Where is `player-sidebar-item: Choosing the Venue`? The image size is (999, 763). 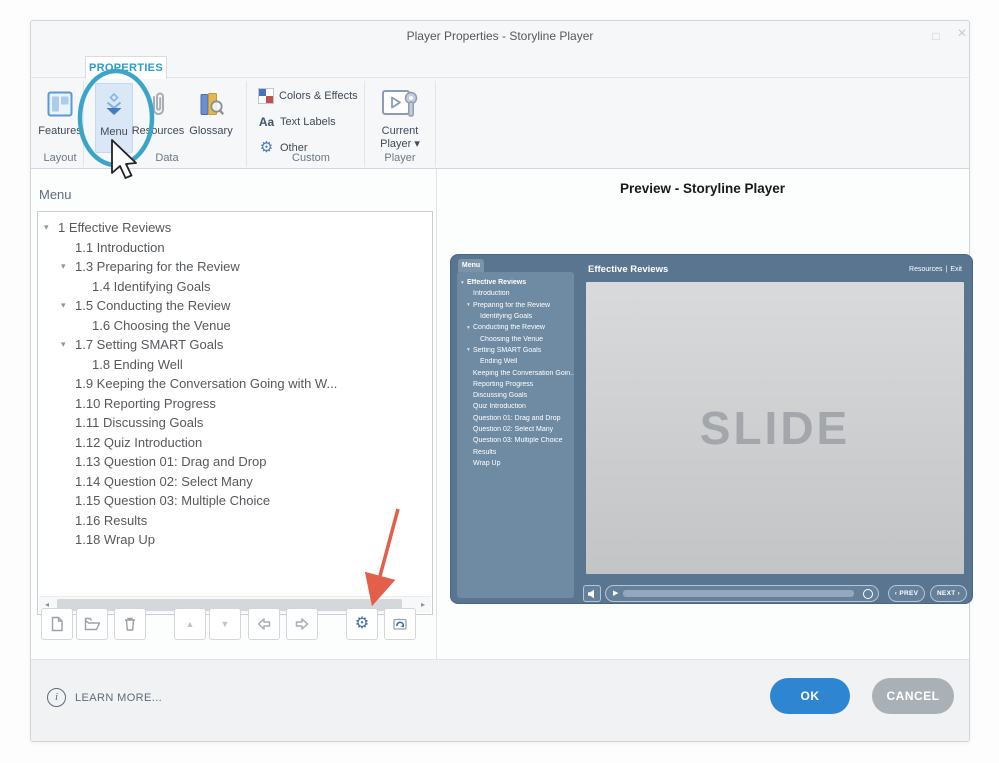 player-sidebar-item: Choosing the Venue is located at coordinates (515, 338).